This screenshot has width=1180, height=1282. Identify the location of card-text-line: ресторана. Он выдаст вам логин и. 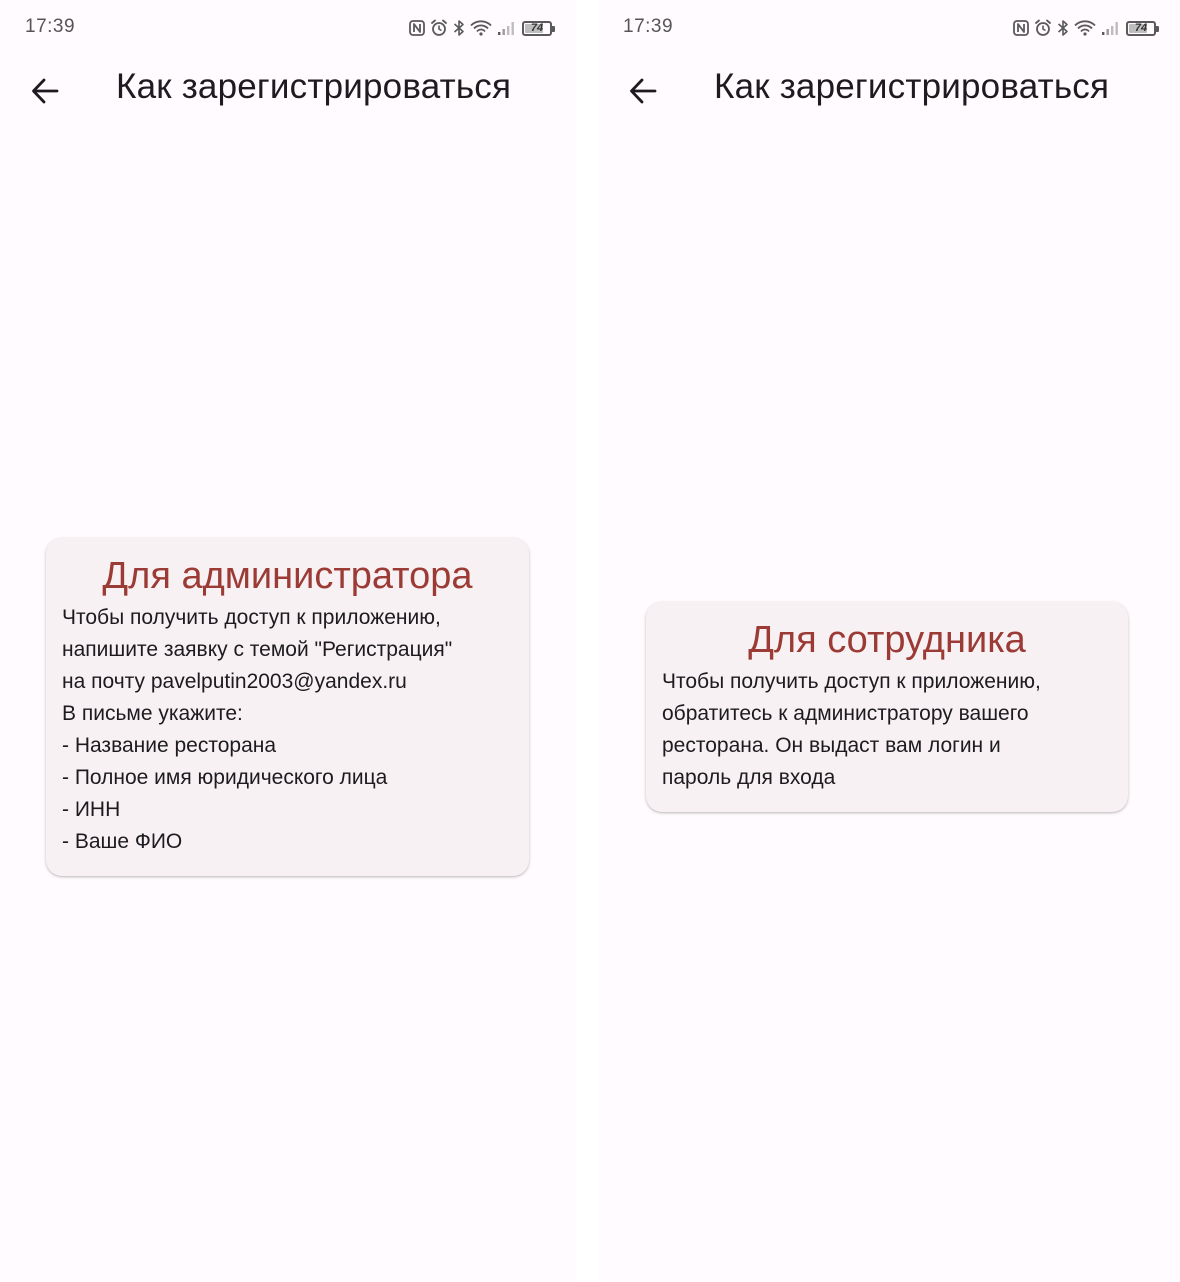
(831, 745).